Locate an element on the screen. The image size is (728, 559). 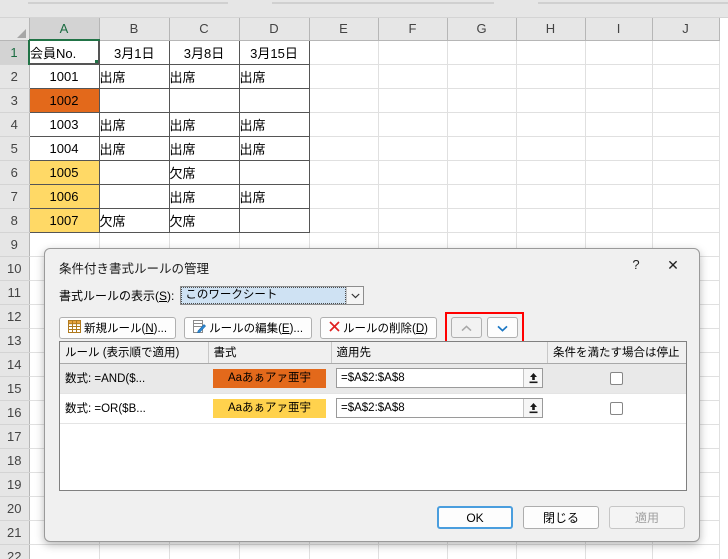
cell-A6: 1005 is located at coordinates (64, 172).